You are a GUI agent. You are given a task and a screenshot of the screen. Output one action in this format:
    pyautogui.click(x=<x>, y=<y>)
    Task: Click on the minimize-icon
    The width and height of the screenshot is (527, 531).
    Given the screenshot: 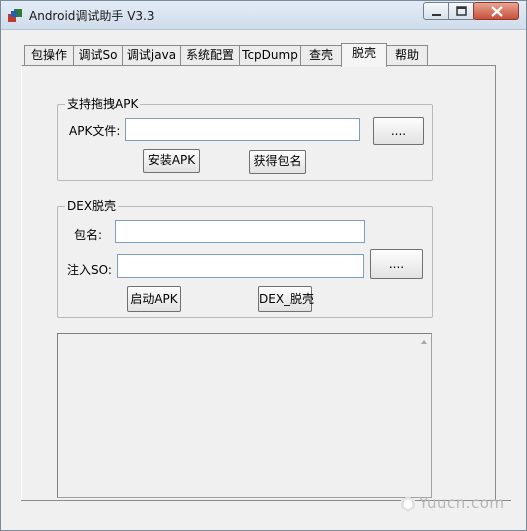 What is the action you would take?
    pyautogui.click(x=436, y=15)
    